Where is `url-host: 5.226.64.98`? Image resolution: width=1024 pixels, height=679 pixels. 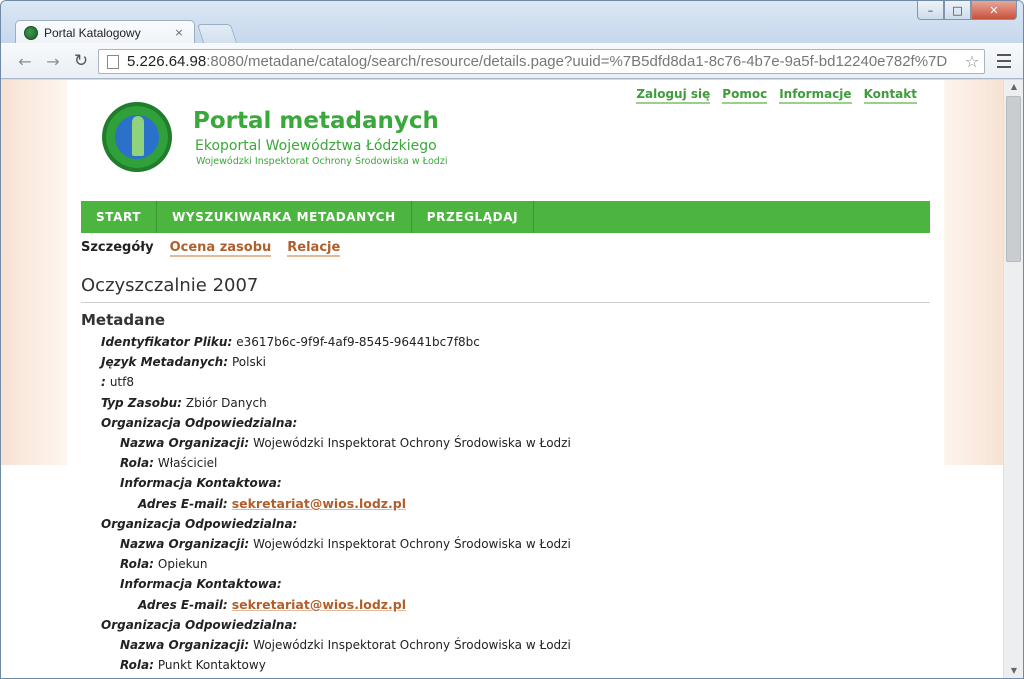
url-host: 5.226.64.98 is located at coordinates (167, 61).